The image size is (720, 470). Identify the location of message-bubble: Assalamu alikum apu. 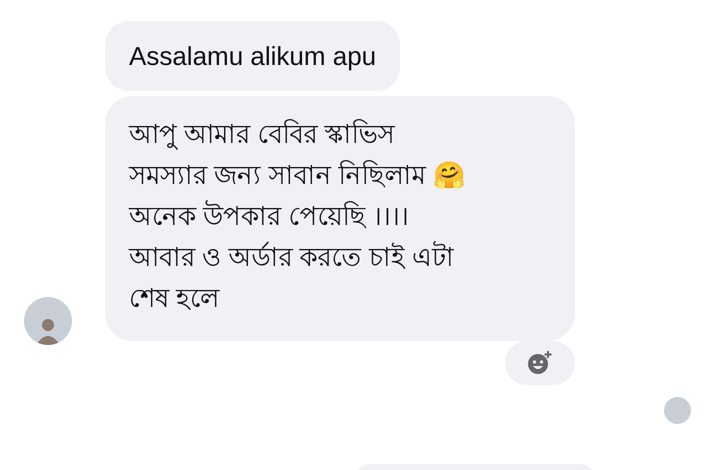
(252, 56).